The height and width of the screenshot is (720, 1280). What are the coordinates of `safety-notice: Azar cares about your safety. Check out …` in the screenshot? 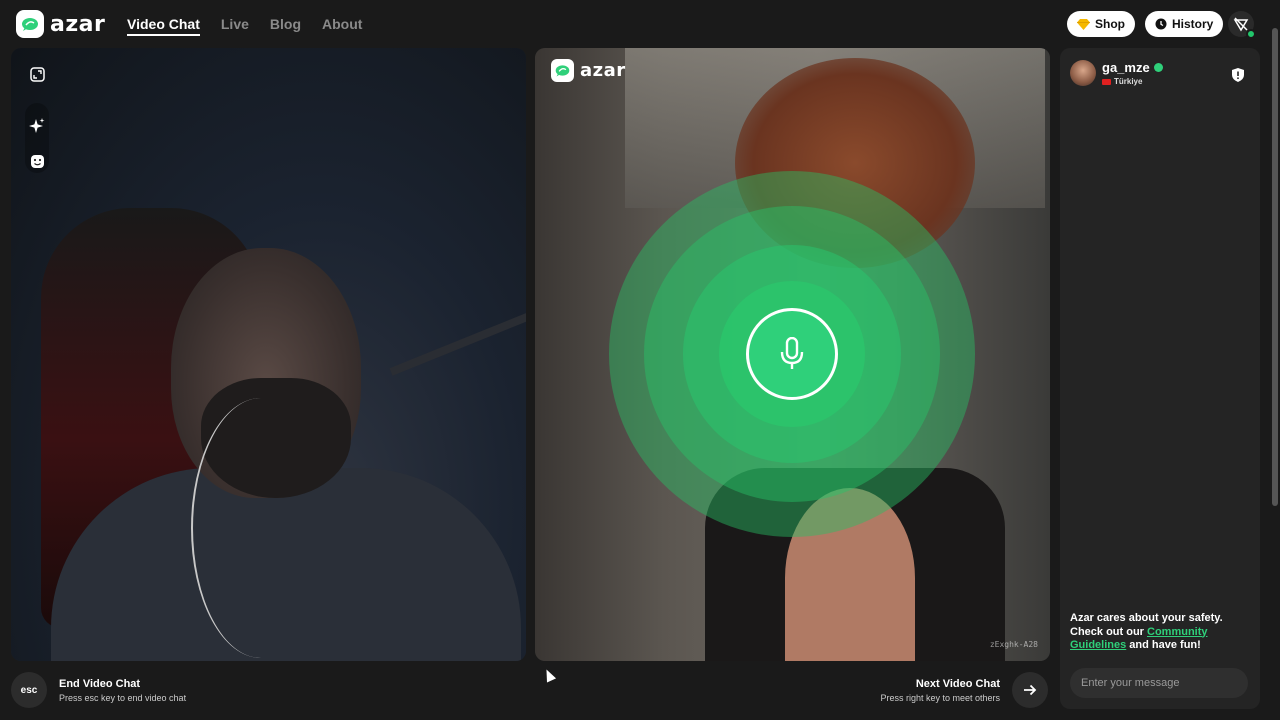 It's located at (1160, 632).